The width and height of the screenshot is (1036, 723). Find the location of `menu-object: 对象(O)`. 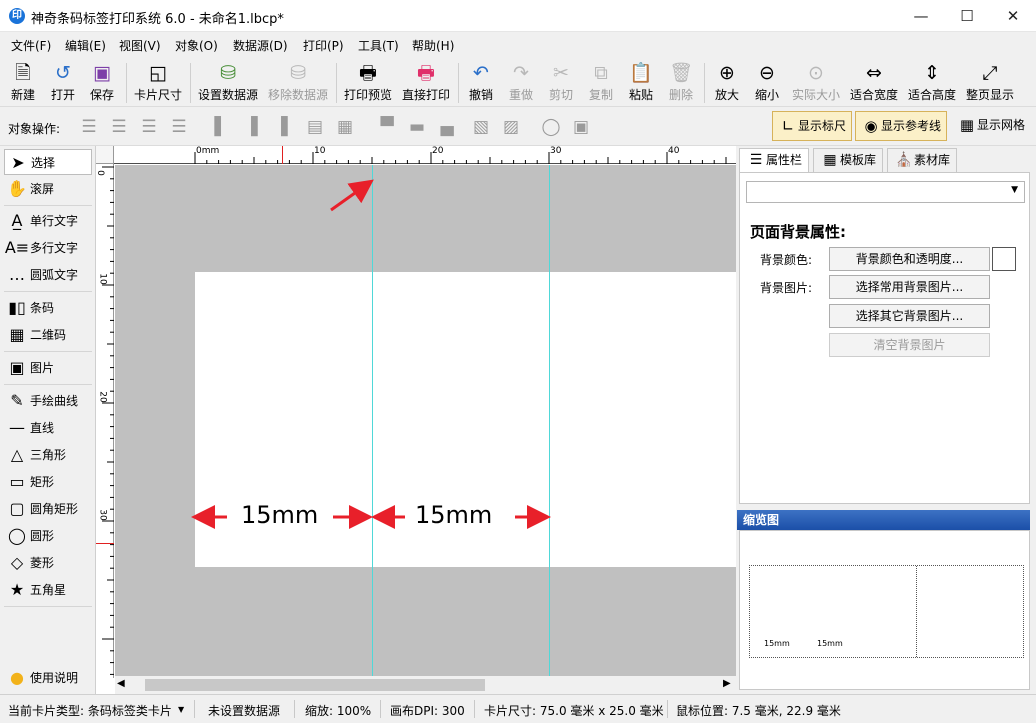

menu-object: 对象(O) is located at coordinates (196, 45).